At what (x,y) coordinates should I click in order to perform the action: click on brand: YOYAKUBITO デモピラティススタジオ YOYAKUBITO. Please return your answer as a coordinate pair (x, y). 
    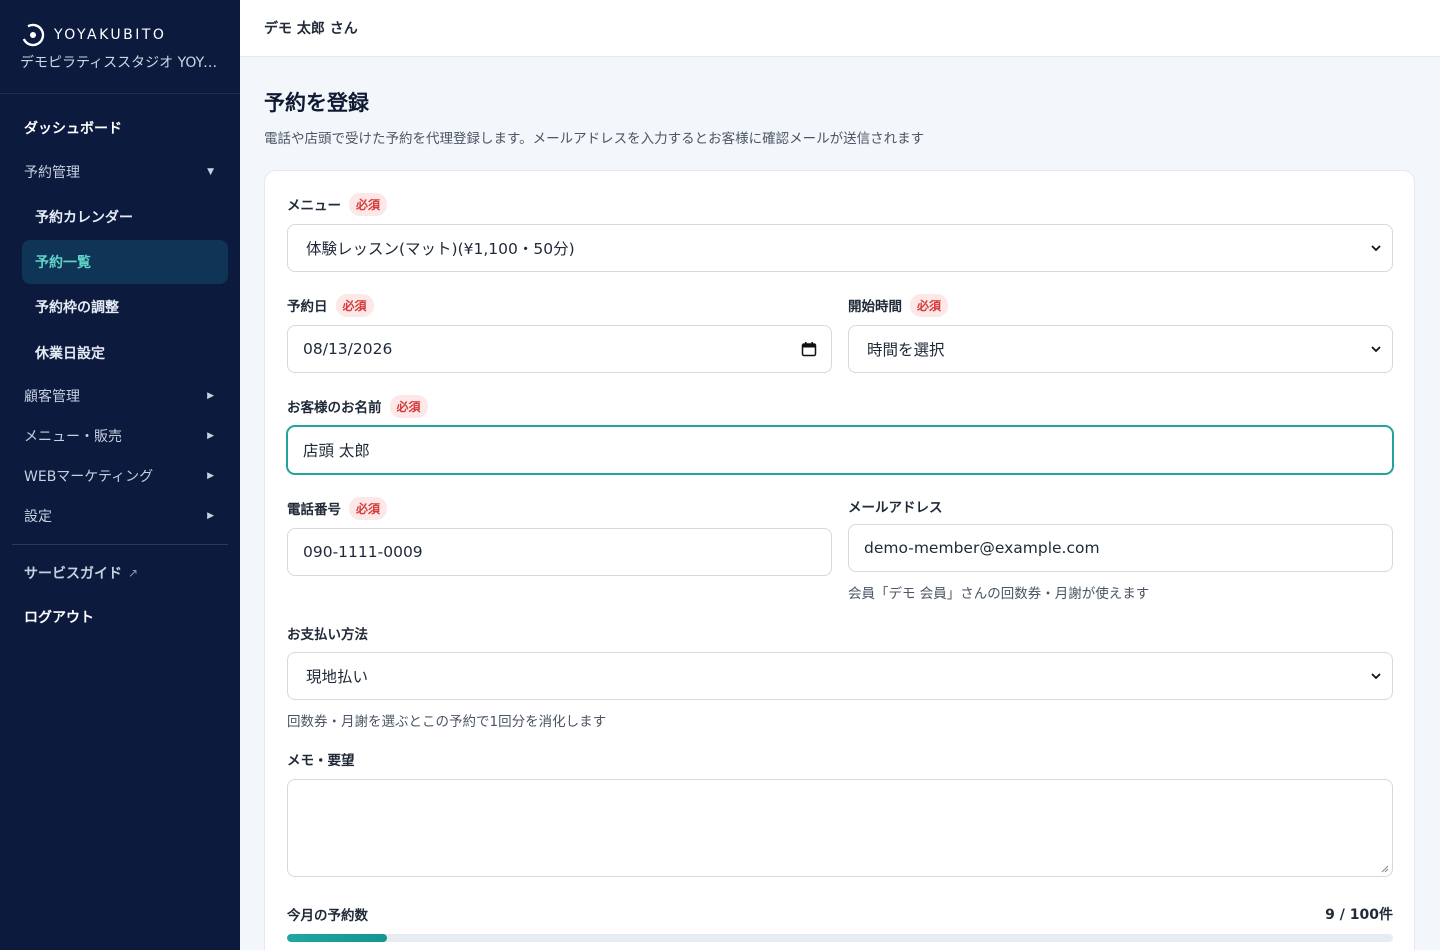
    Looking at the image, I should click on (120, 47).